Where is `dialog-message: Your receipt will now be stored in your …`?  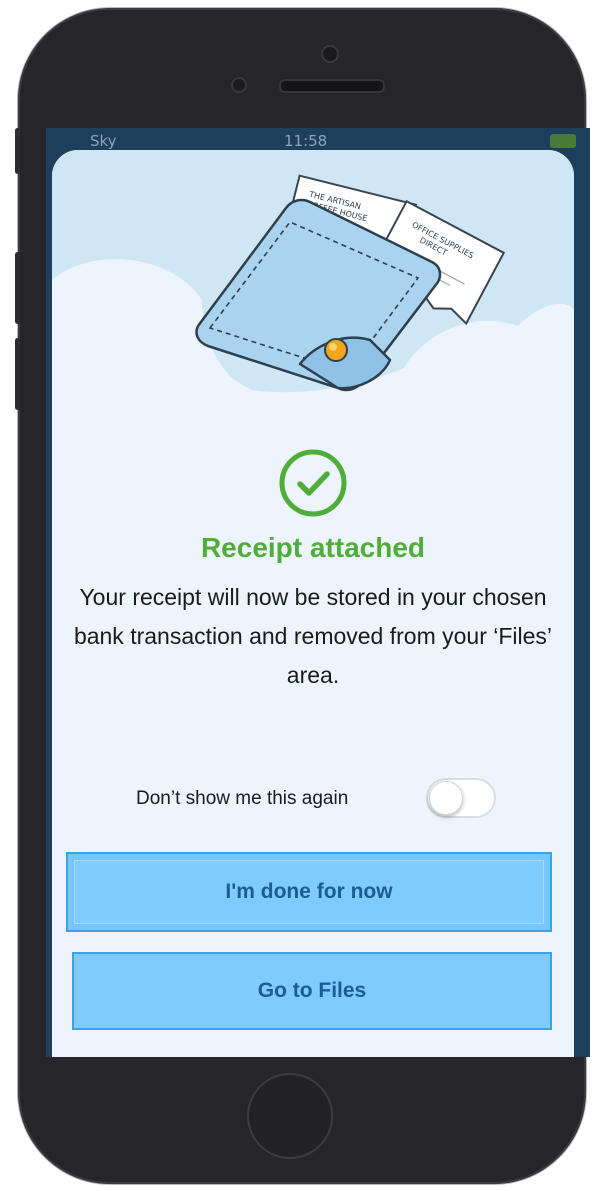 dialog-message: Your receipt will now be stored in your … is located at coordinates (313, 636).